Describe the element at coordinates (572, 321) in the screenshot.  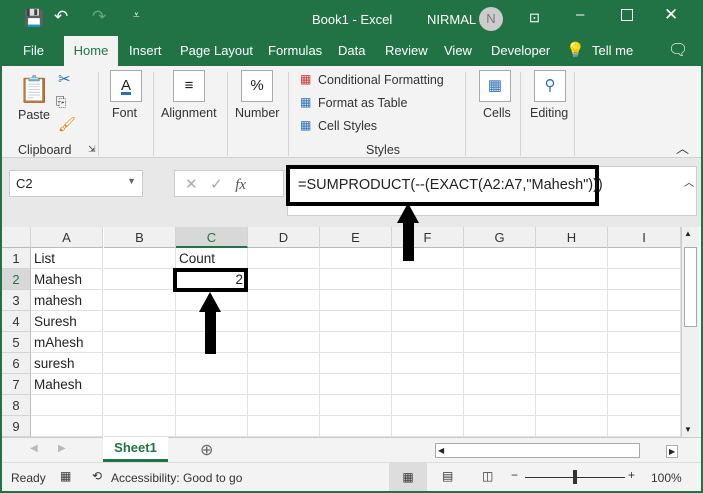
I see `cell-H4` at that location.